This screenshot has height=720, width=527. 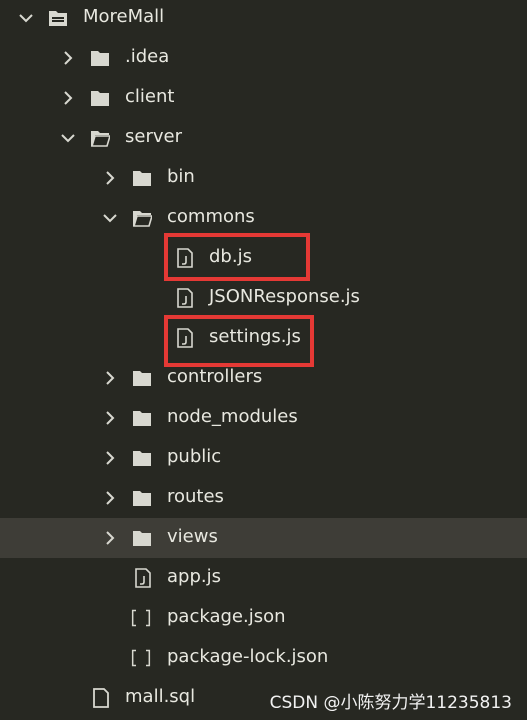 What do you see at coordinates (239, 341) in the screenshot?
I see `highlight-box-settings-js` at bounding box center [239, 341].